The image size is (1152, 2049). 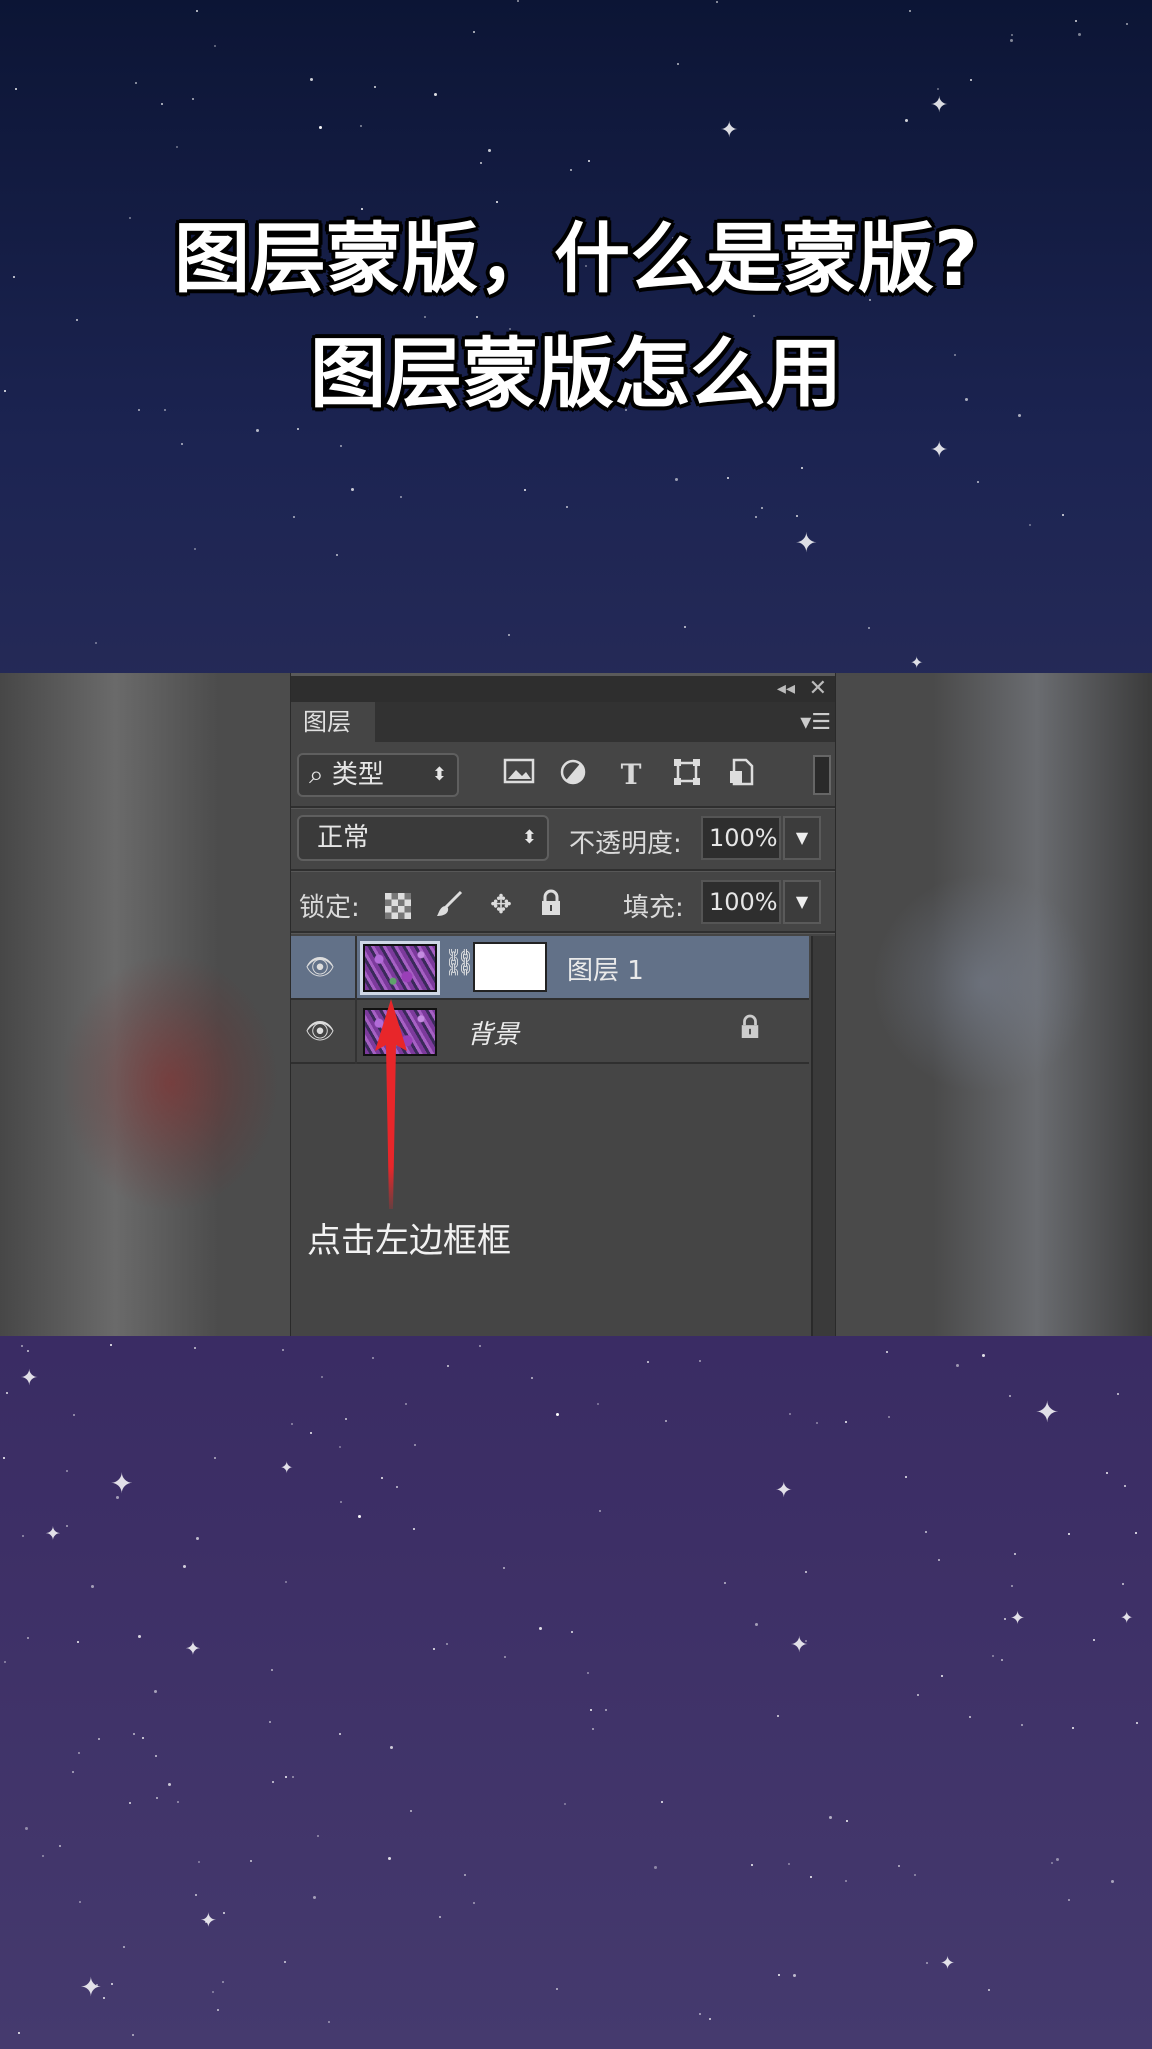 What do you see at coordinates (741, 775) in the screenshot?
I see `smart-object-filter-icon` at bounding box center [741, 775].